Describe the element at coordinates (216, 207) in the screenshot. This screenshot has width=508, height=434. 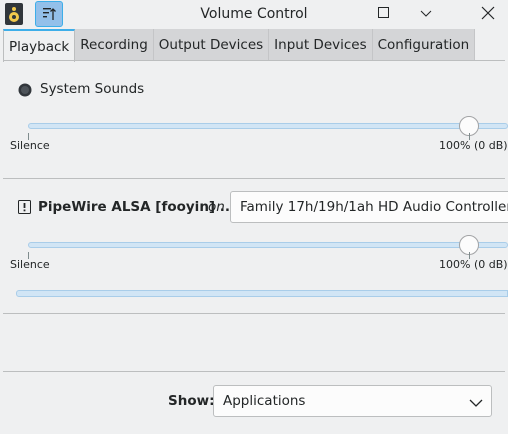
I see `stream-on-label: on` at that location.